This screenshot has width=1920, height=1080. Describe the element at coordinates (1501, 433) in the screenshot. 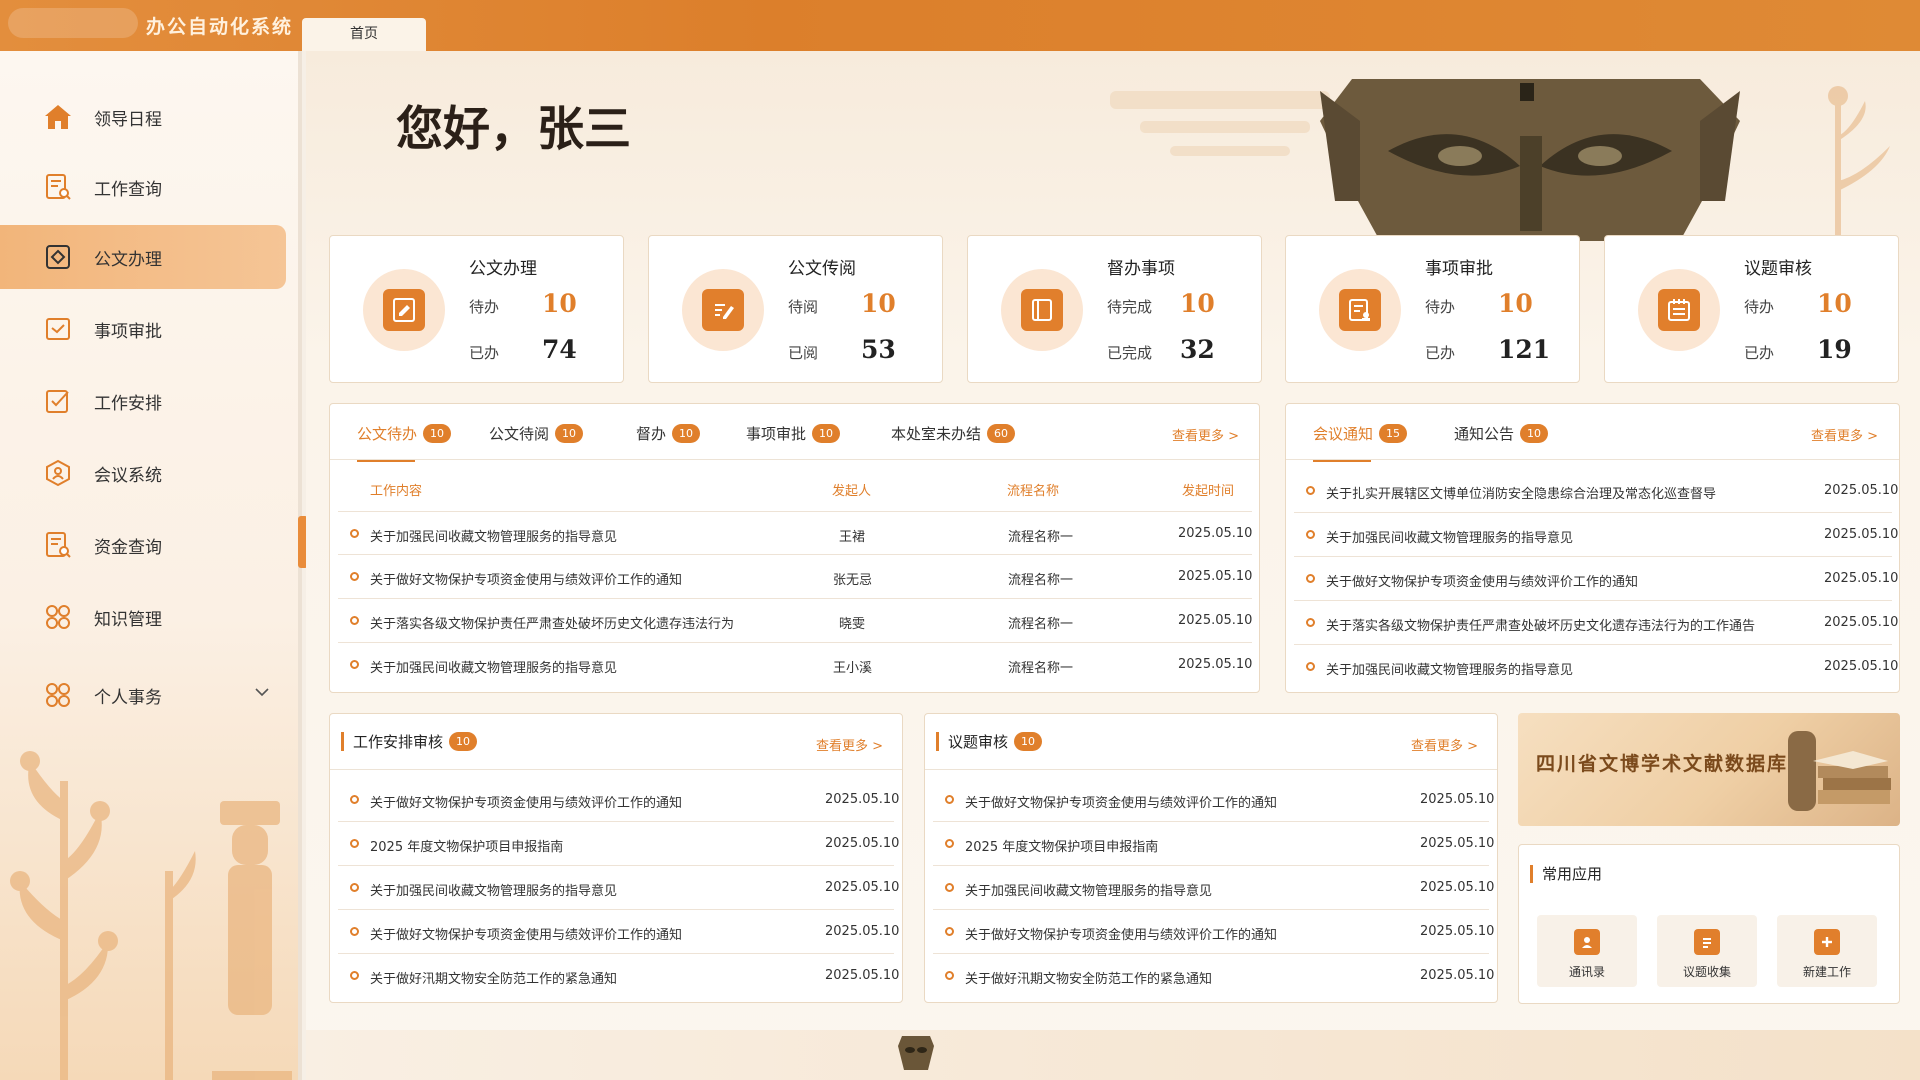

I see `tab-announcement: 通知公告 10` at that location.